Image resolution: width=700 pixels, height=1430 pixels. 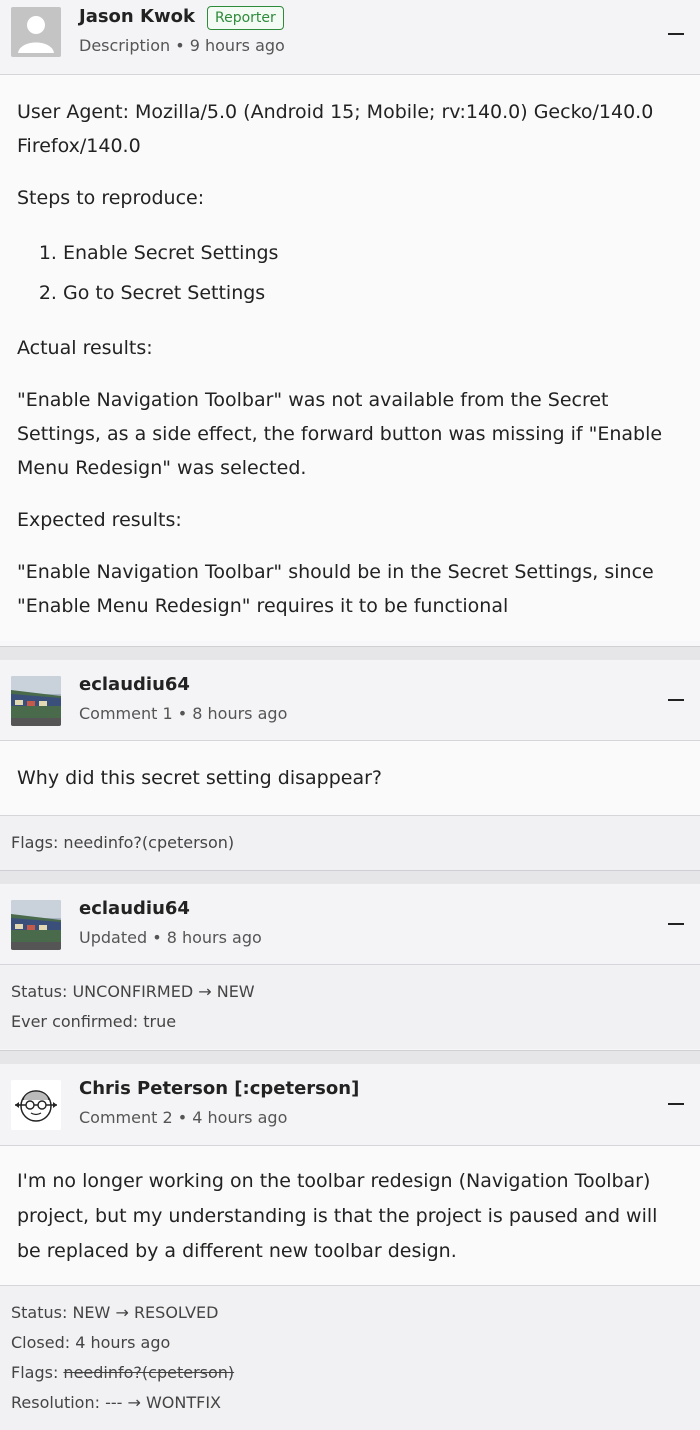 I want to click on user-placeholder-icon, so click(x=36, y=32).